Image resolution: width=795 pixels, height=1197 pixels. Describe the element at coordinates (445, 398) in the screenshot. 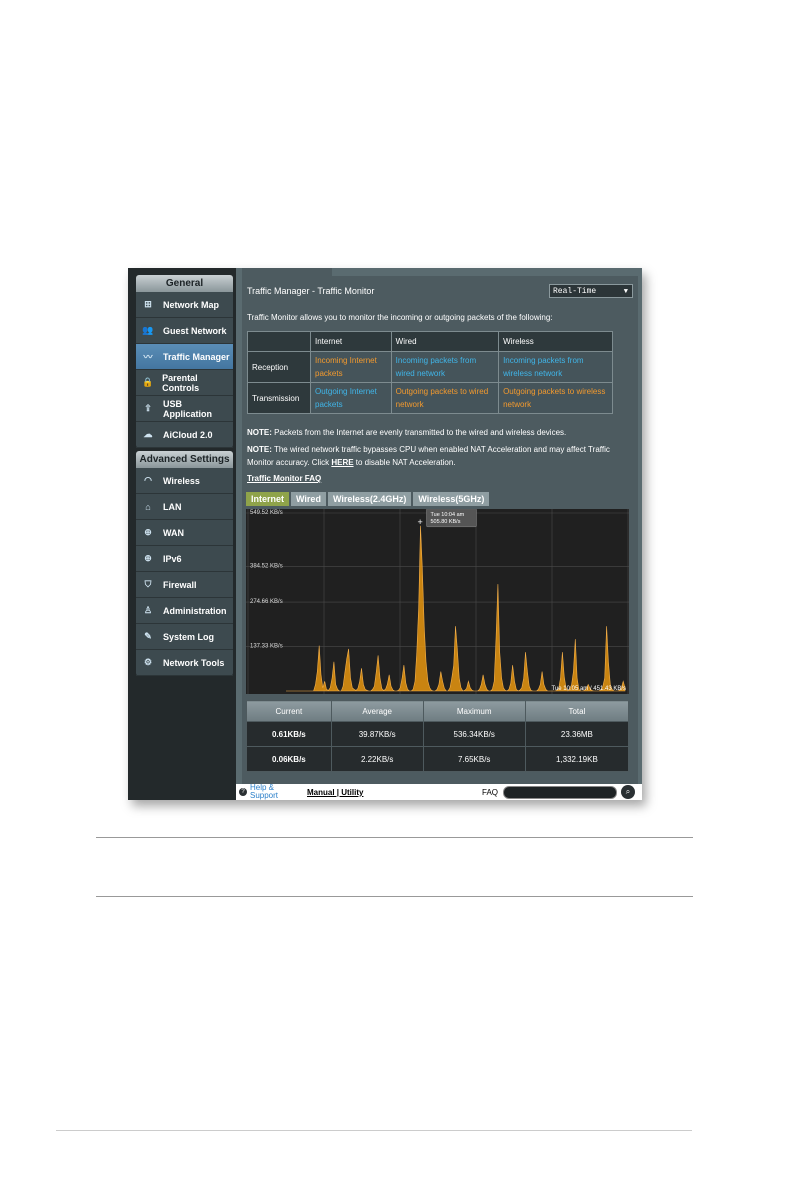

I see `table-cell: Outgoing packets to wired network` at that location.